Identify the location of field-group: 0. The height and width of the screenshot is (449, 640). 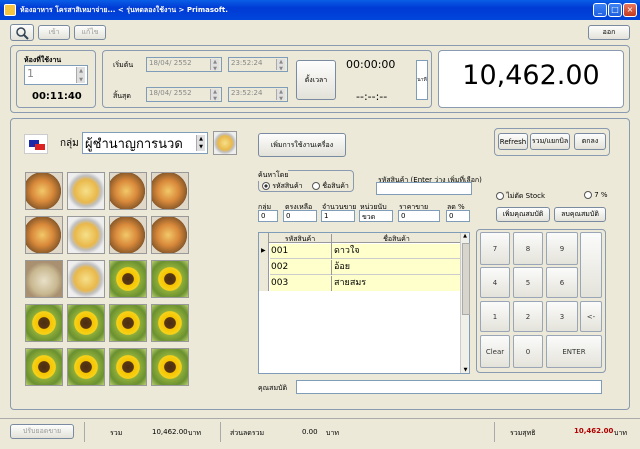
(268, 216).